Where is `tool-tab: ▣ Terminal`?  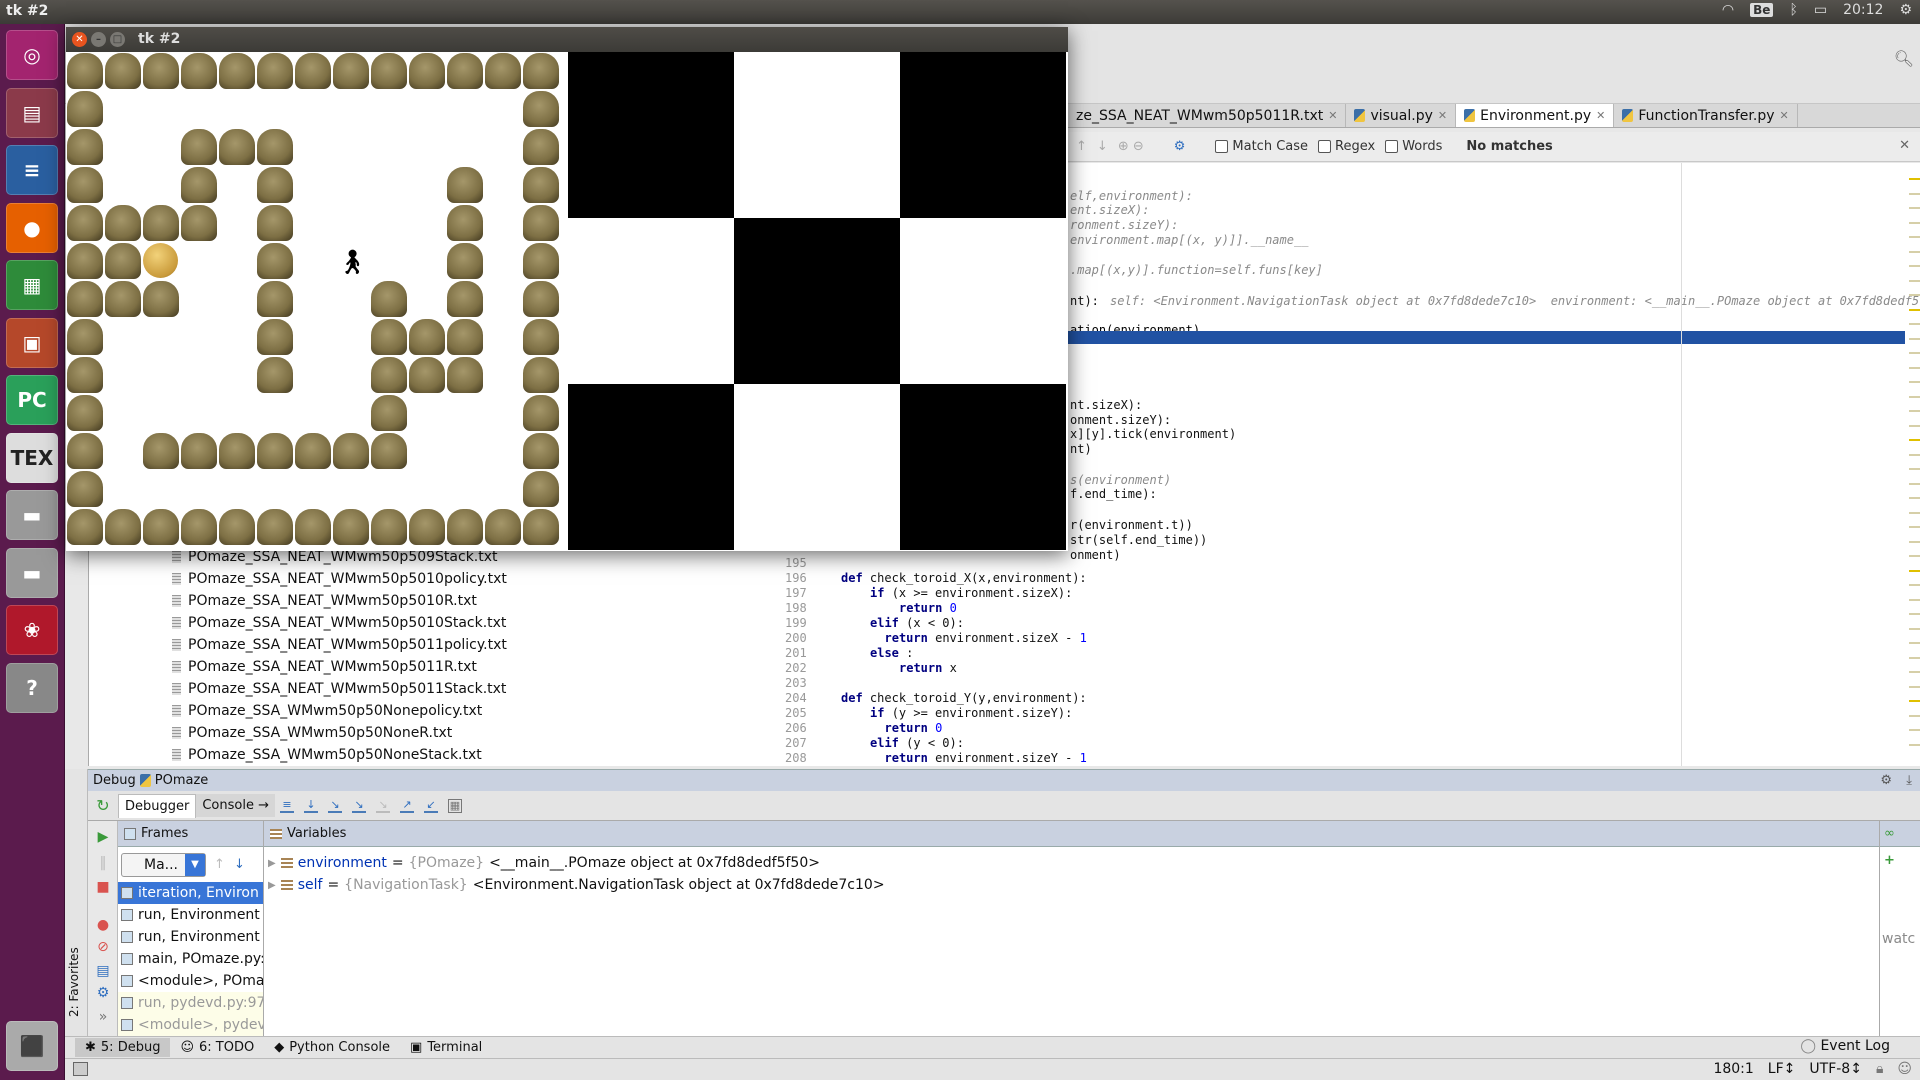
tool-tab: ▣ Terminal is located at coordinates (446, 1047).